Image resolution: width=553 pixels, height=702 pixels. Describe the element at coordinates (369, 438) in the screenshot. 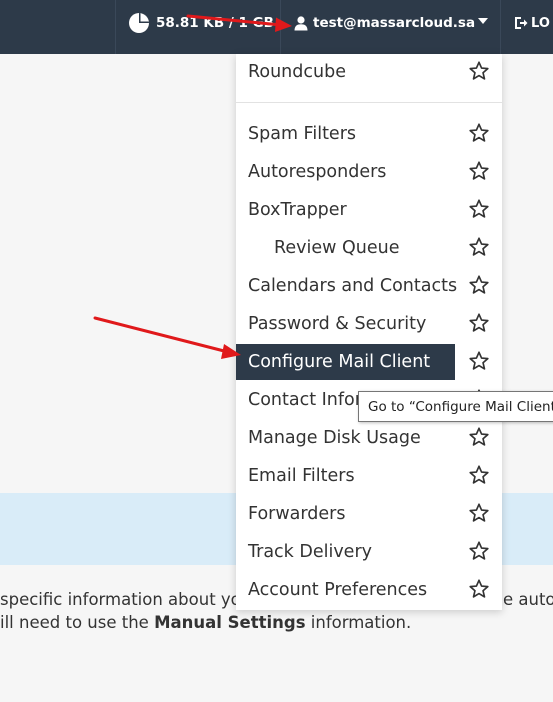

I see `menu-item-manage-disk-usage: Manage Disk Usage` at that location.